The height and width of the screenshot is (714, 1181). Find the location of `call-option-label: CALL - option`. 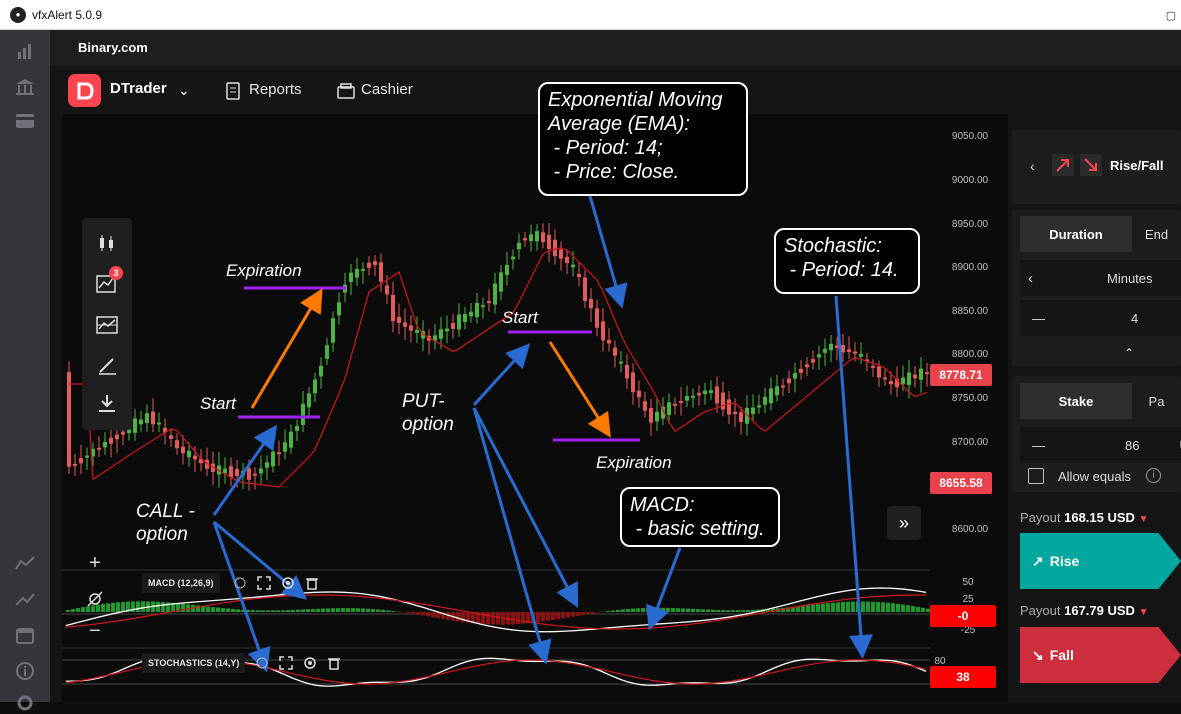

call-option-label: CALL - option is located at coordinates (165, 523).